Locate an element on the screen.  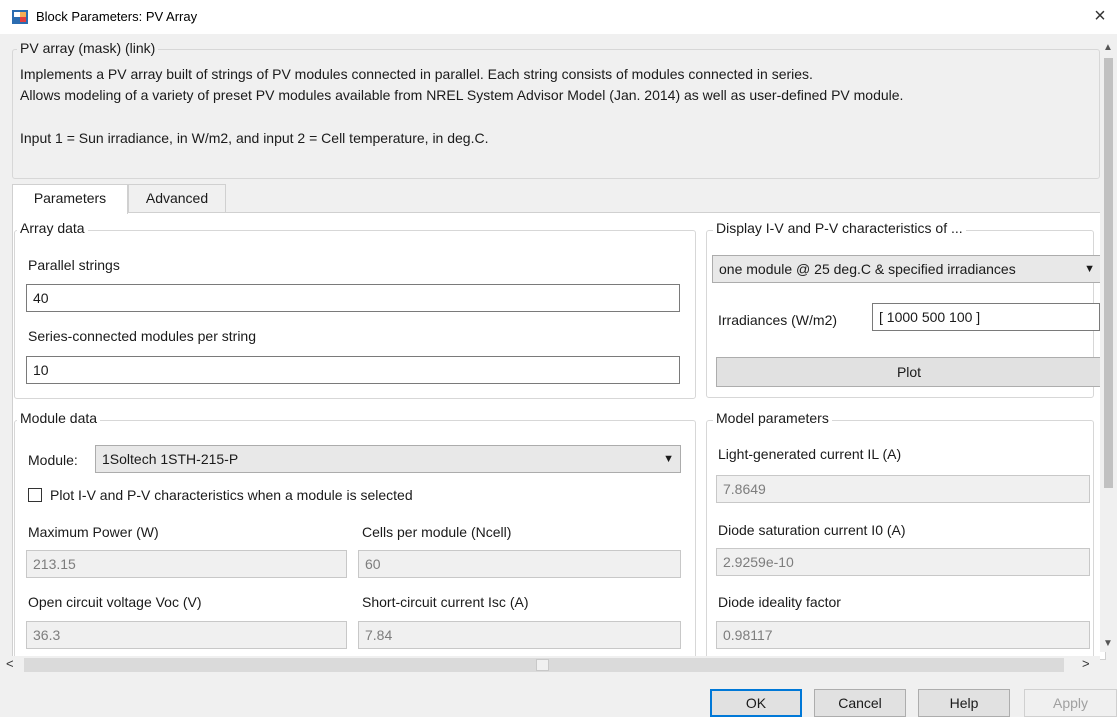
array-data-legend: Array data is located at coordinates (52, 228).